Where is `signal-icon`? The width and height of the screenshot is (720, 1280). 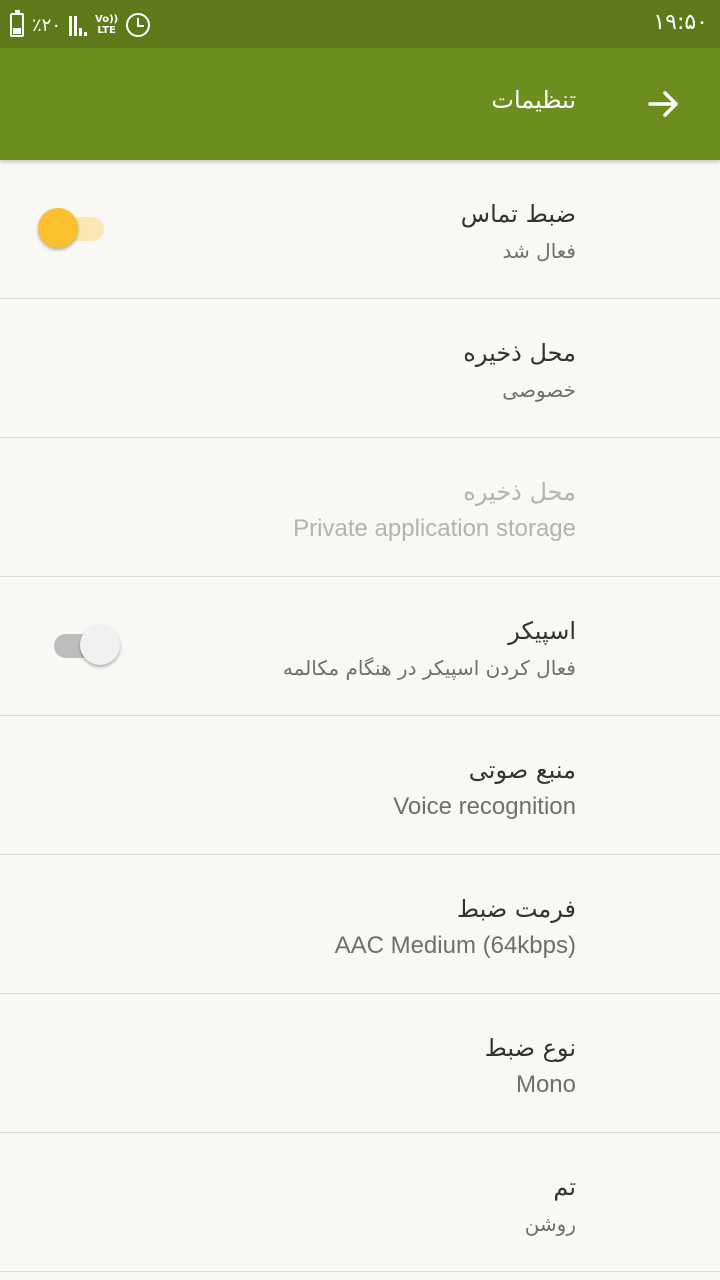
signal-icon is located at coordinates (78, 25).